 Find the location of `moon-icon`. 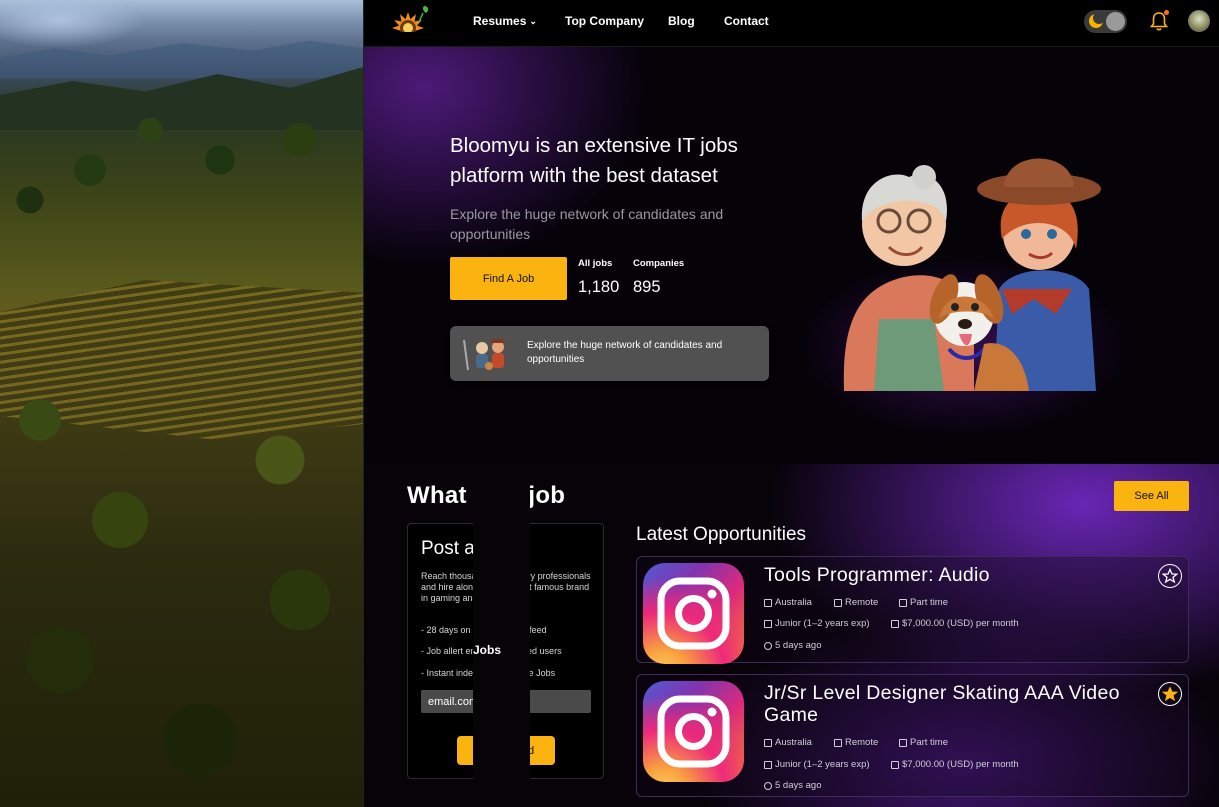

moon-icon is located at coordinates (1097, 20).